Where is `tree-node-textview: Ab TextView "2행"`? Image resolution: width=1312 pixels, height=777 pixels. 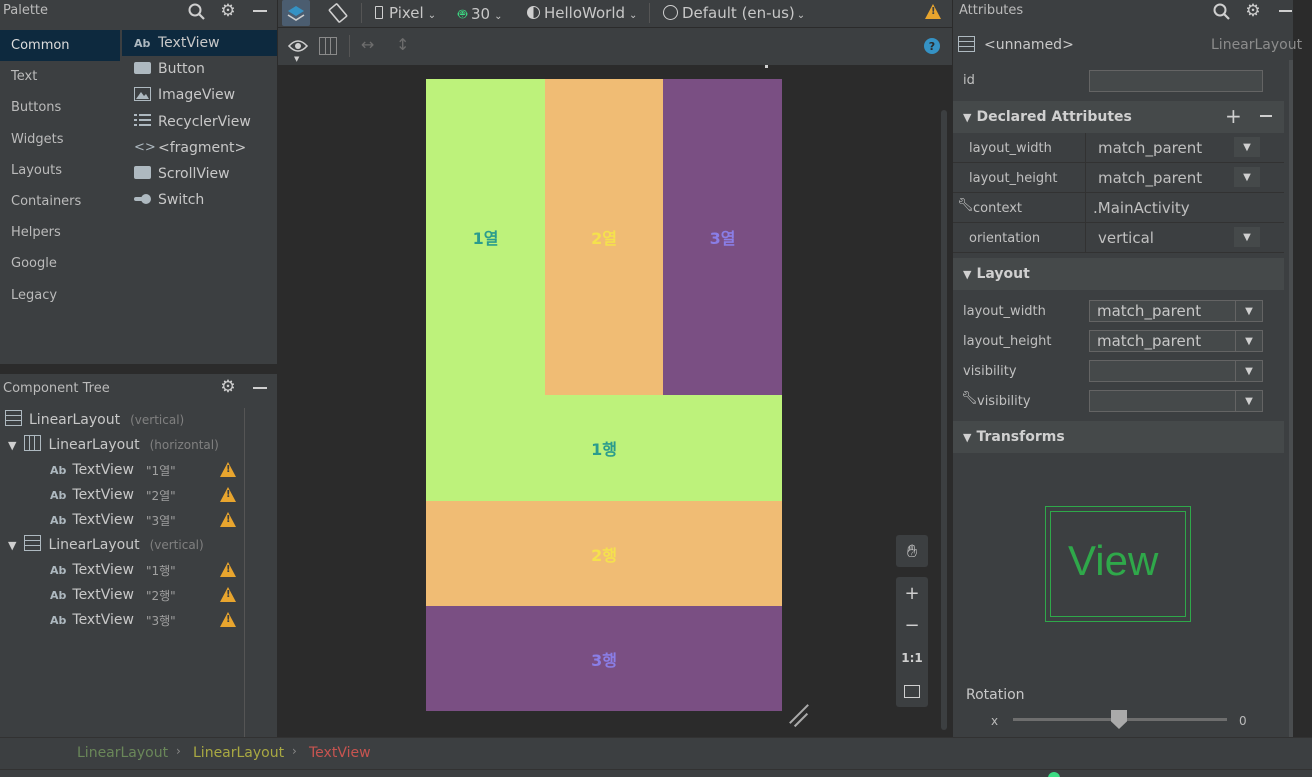
tree-node-textview: Ab TextView "2행" is located at coordinates (113, 595).